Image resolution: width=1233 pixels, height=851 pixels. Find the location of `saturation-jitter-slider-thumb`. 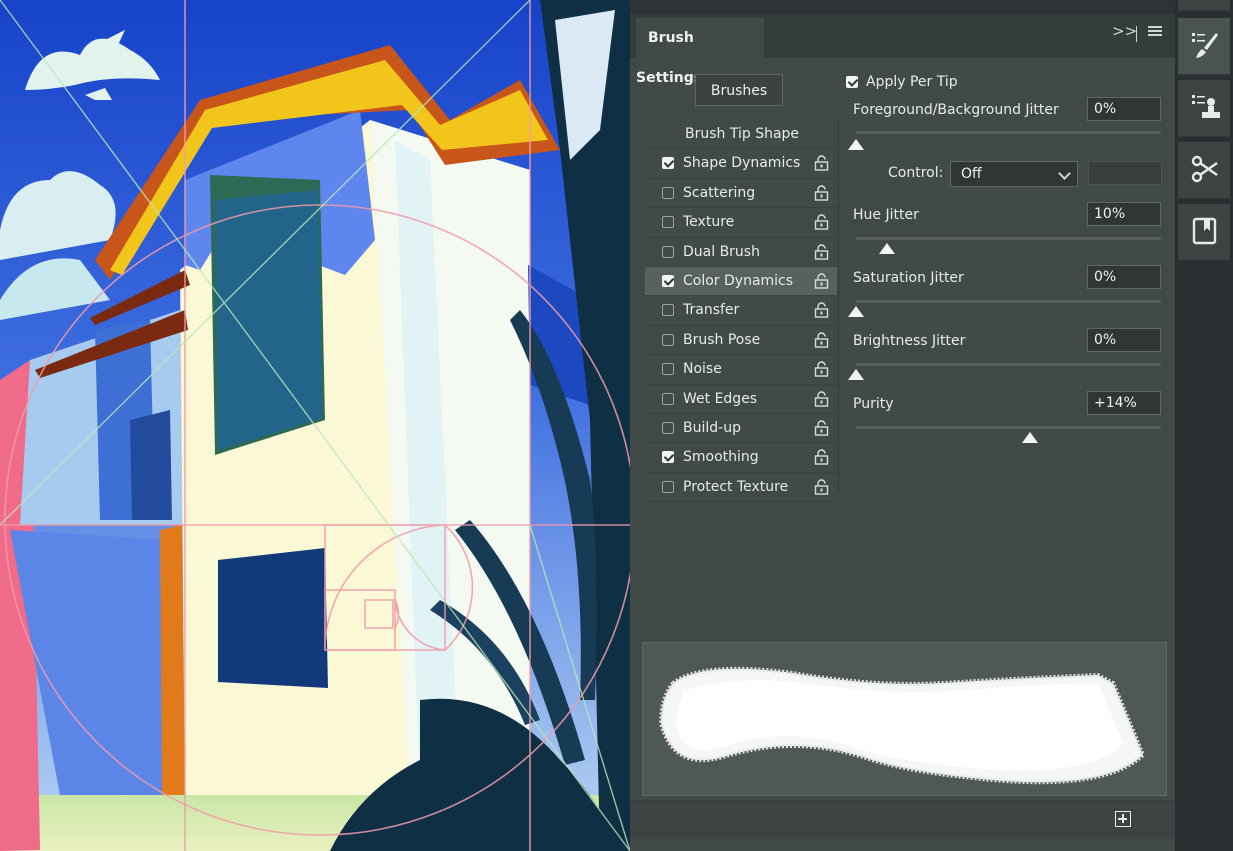

saturation-jitter-slider-thumb is located at coordinates (856, 311).